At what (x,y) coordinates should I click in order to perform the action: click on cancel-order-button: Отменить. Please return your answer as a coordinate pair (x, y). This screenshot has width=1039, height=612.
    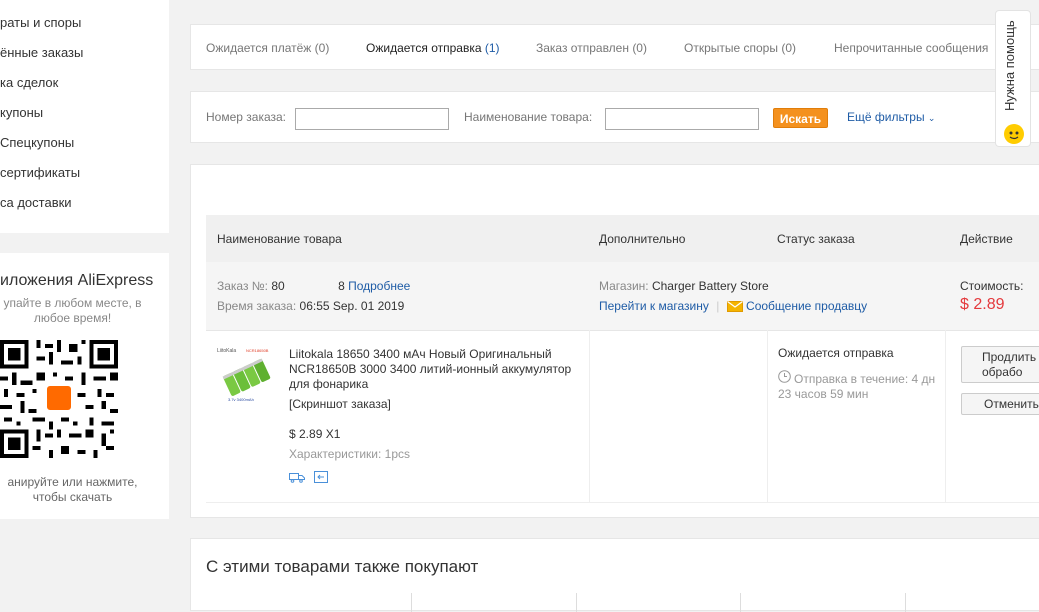
    Looking at the image, I should click on (1000, 404).